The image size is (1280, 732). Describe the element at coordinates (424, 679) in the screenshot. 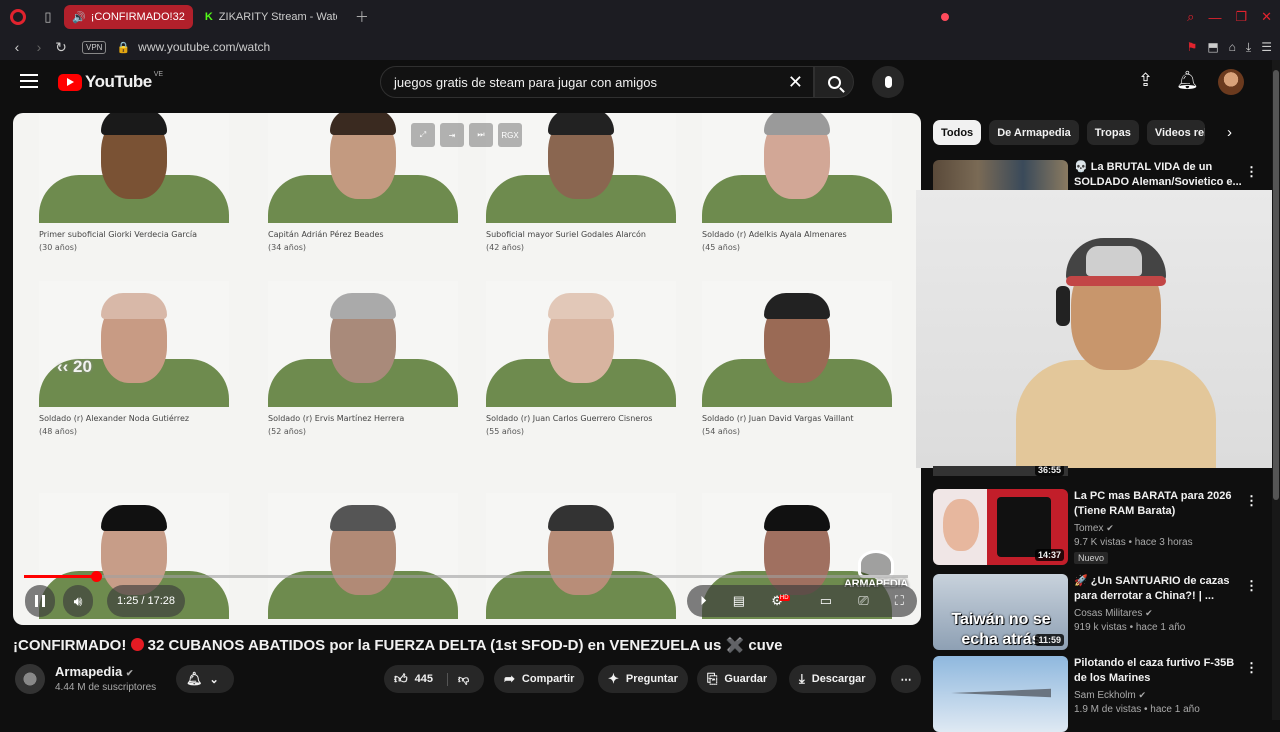

I see `like-count: 445` at that location.